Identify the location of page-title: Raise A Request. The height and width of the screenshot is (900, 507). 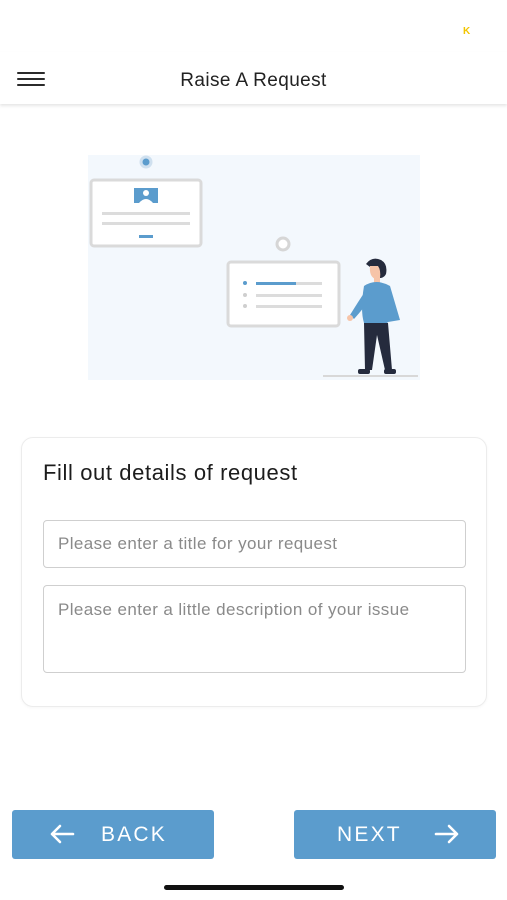
(253, 80).